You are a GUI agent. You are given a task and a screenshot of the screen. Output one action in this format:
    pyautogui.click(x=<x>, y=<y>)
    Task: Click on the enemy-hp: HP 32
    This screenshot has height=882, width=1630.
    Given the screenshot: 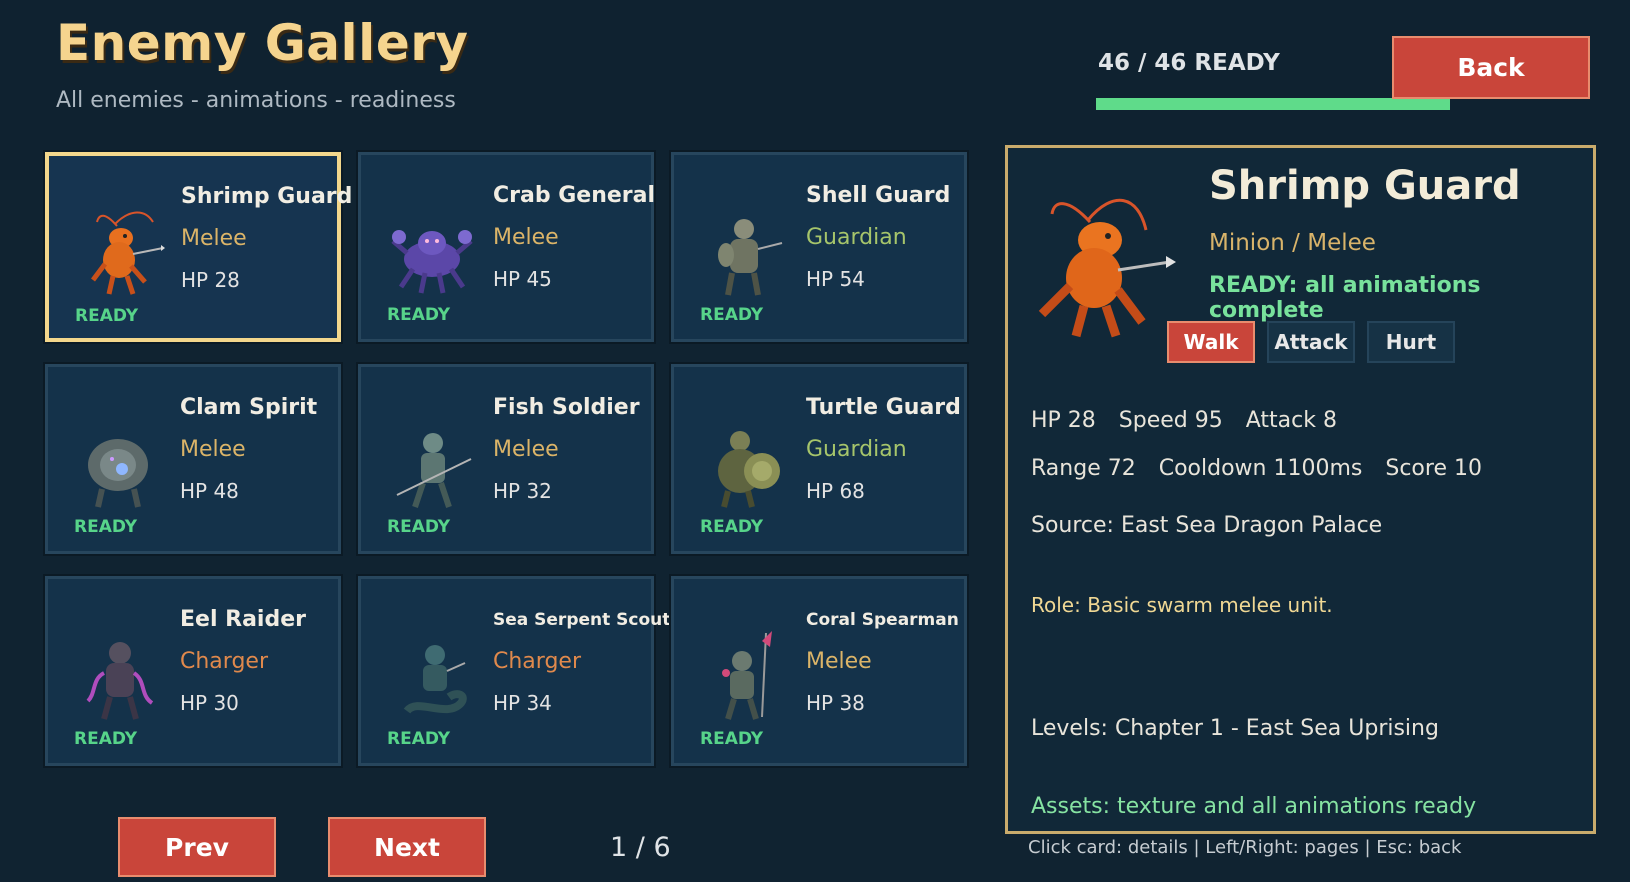 What is the action you would take?
    pyautogui.click(x=522, y=491)
    